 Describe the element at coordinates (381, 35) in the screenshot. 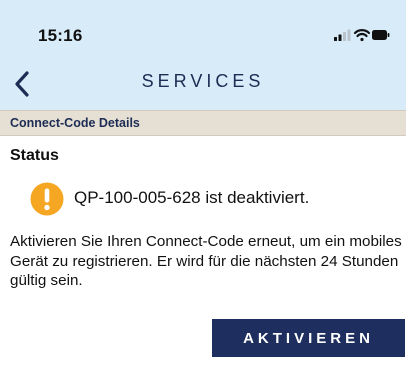

I see `battery-icon` at that location.